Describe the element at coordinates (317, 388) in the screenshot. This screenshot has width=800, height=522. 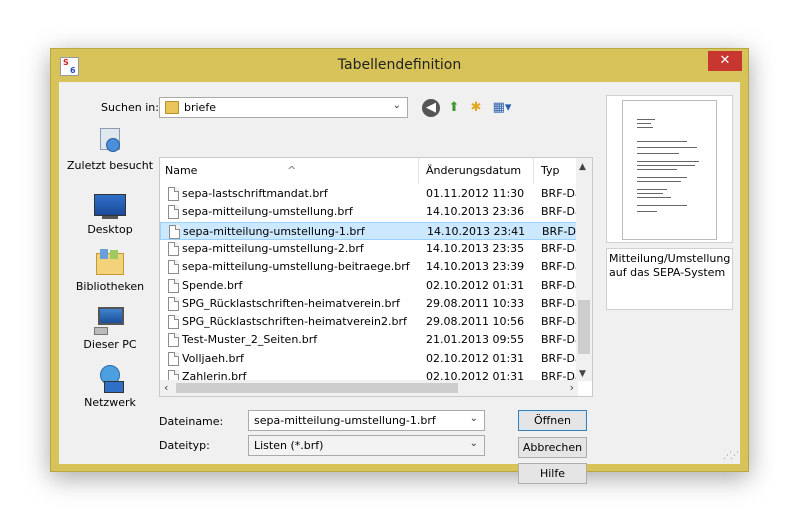
I see `horizontal-scroll-thumb` at that location.